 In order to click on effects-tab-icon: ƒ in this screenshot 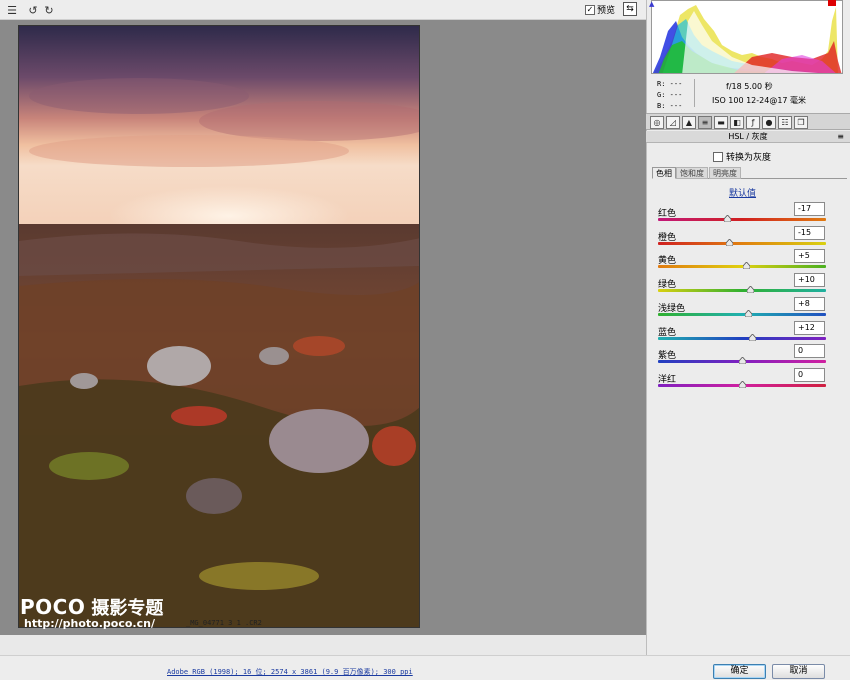, I will do `click(753, 122)`.